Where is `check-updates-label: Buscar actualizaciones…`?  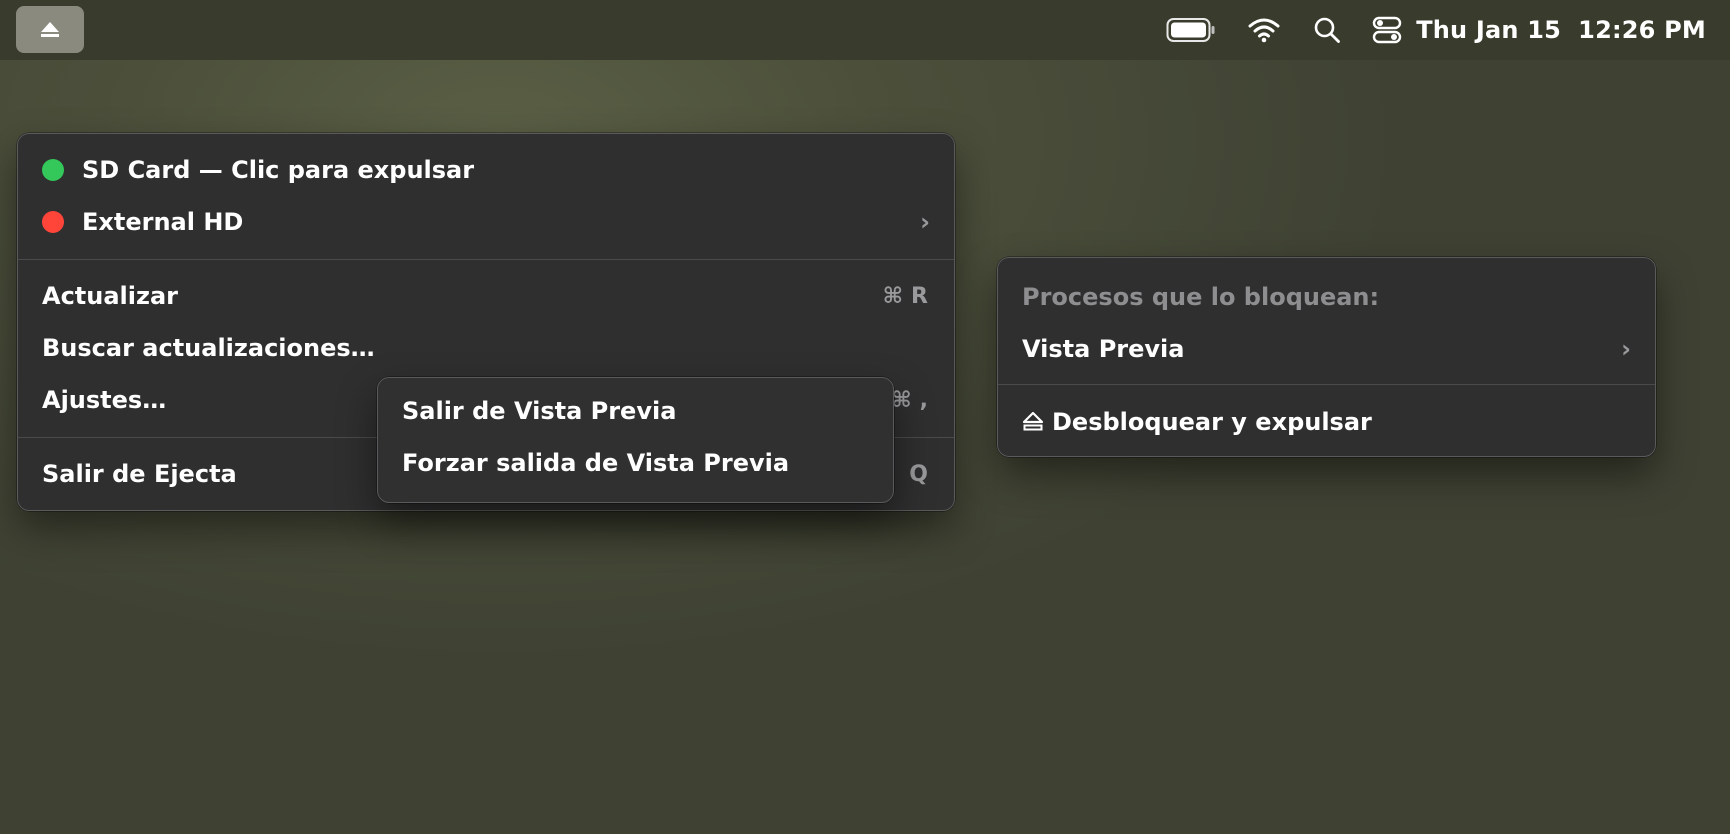 check-updates-label: Buscar actualizaciones… is located at coordinates (208, 348).